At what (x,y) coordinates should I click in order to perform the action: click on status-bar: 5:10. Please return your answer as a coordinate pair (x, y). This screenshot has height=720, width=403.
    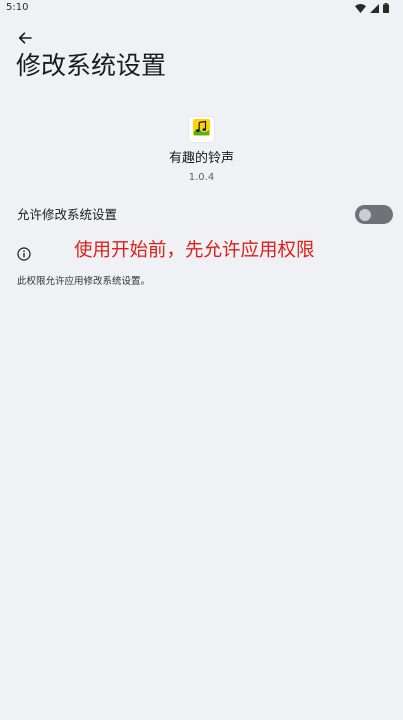
    Looking at the image, I should click on (201, 8).